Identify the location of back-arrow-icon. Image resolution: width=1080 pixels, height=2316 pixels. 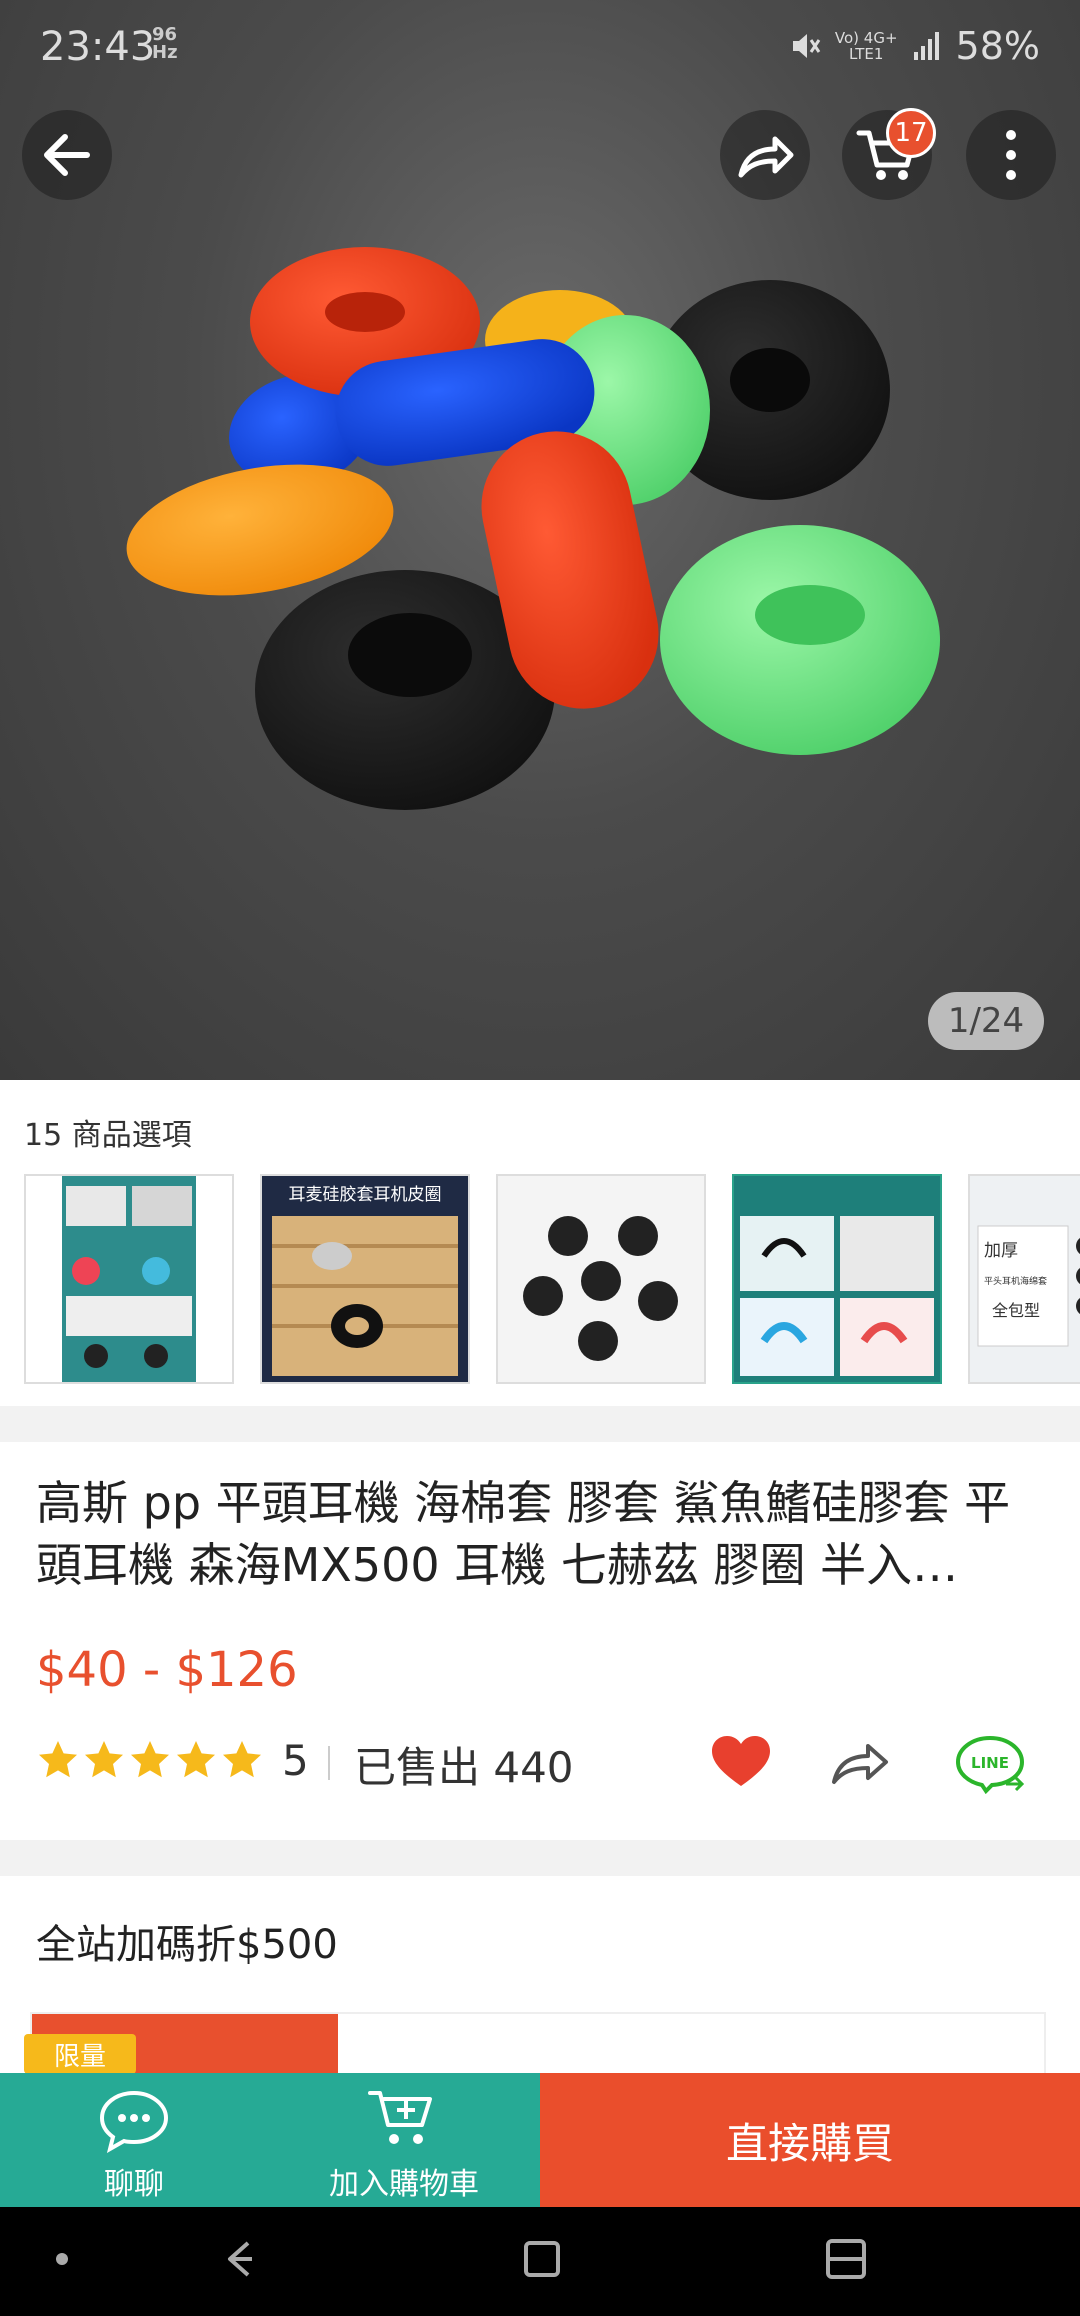
(67, 155).